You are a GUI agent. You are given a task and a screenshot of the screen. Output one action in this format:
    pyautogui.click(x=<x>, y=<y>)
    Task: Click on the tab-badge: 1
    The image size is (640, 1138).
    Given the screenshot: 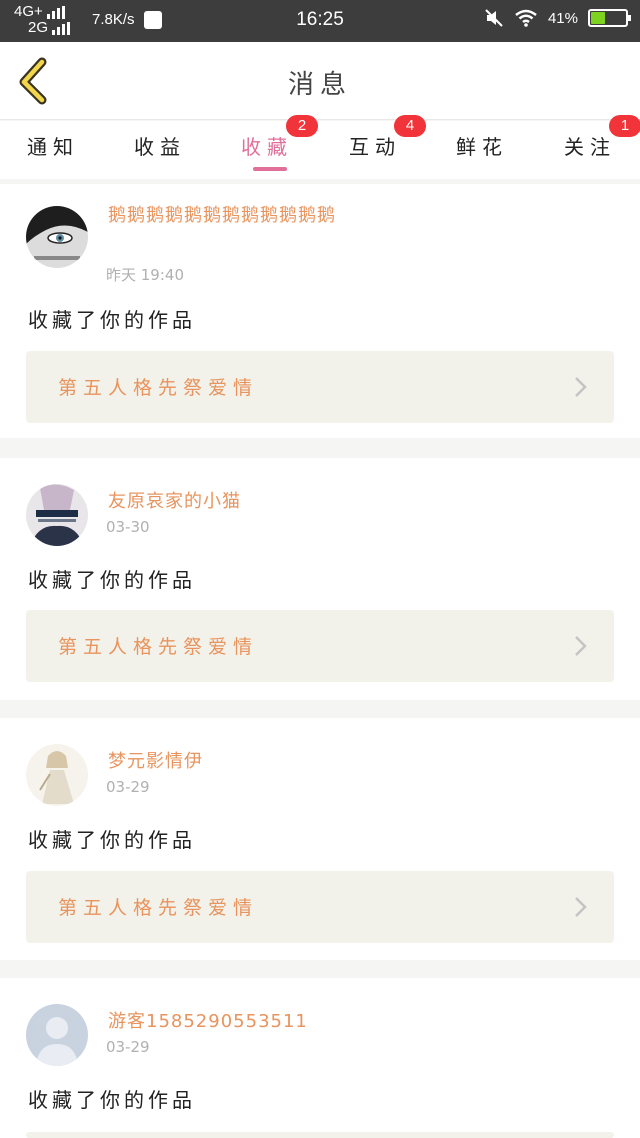 What is the action you would take?
    pyautogui.click(x=624, y=126)
    